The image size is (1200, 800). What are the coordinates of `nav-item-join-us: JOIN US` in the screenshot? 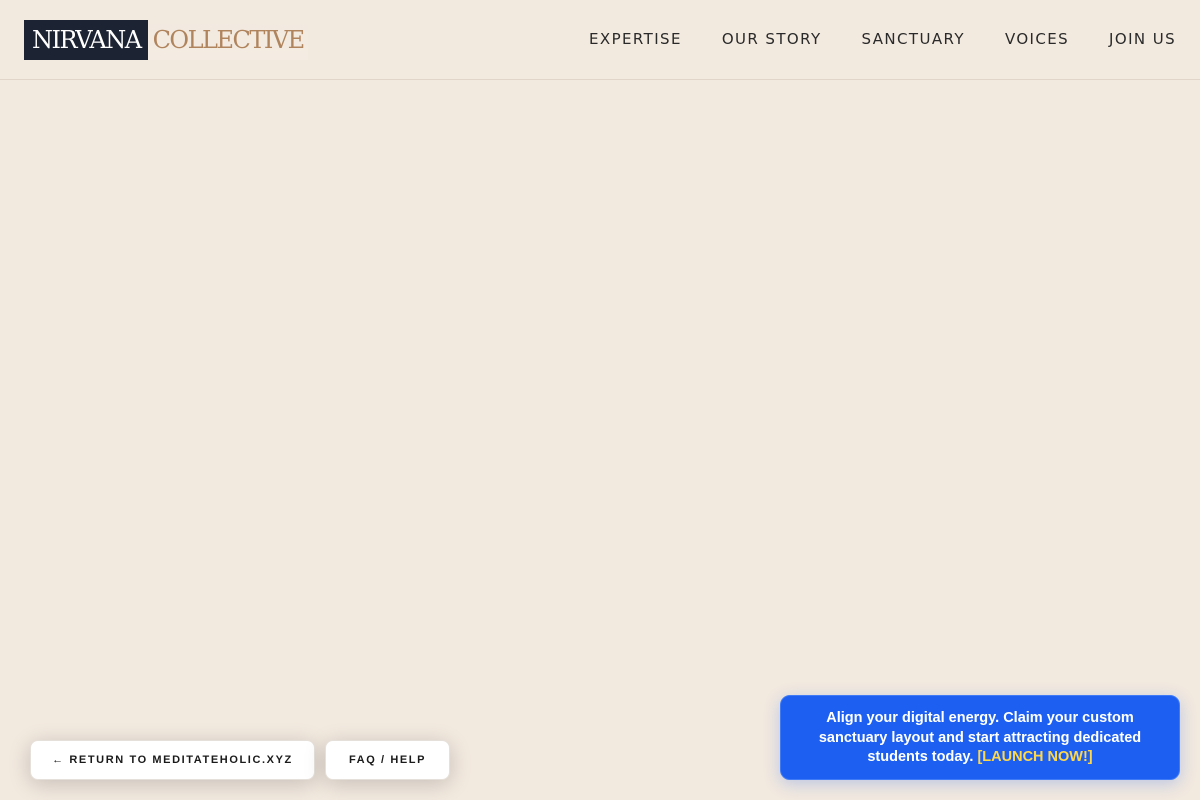 It's located at (1142, 39).